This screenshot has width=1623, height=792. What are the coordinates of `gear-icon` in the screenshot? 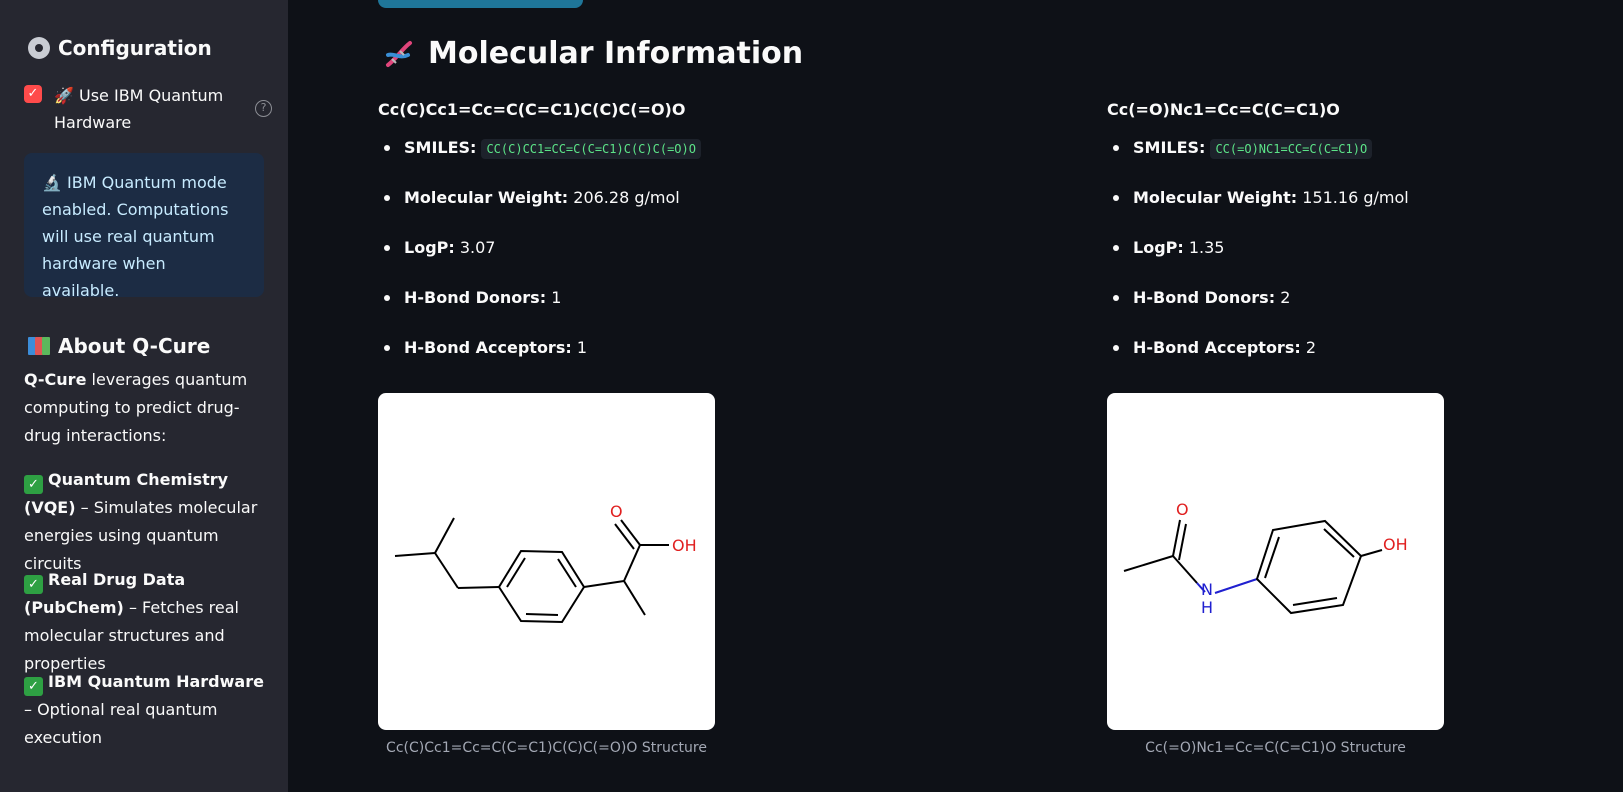 It's located at (39, 48).